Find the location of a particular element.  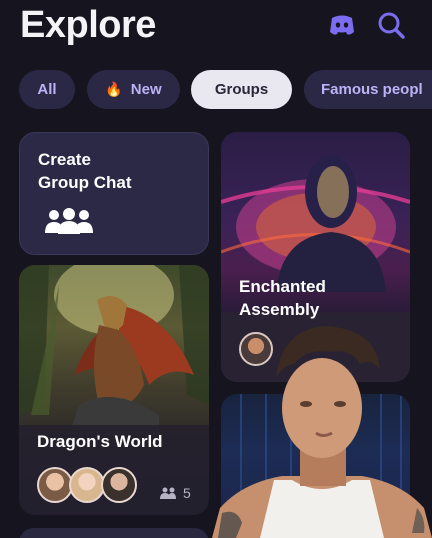

filter-chips: All 🔥 New Groups Famous peopl is located at coordinates (216, 90).